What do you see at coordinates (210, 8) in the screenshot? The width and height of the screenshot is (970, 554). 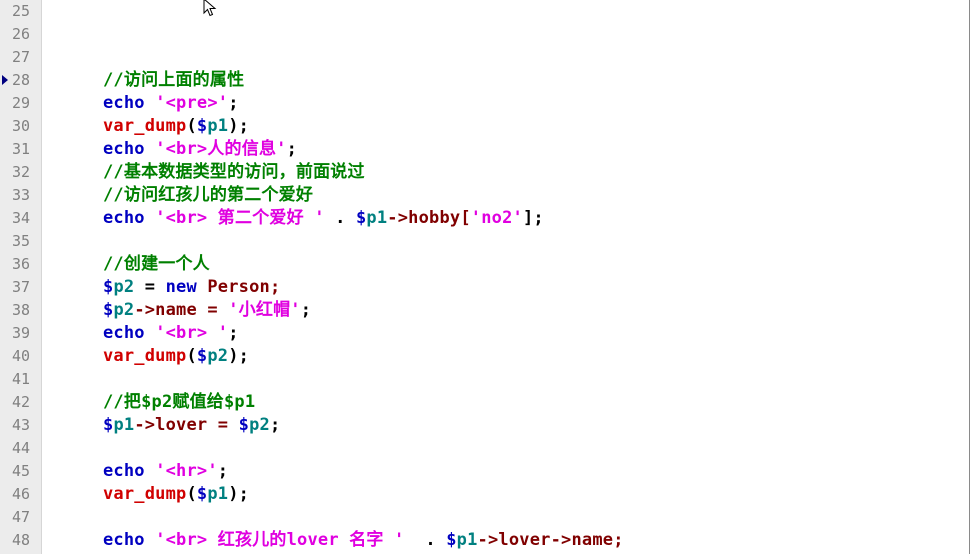 I see `mouse-pointer-icon` at bounding box center [210, 8].